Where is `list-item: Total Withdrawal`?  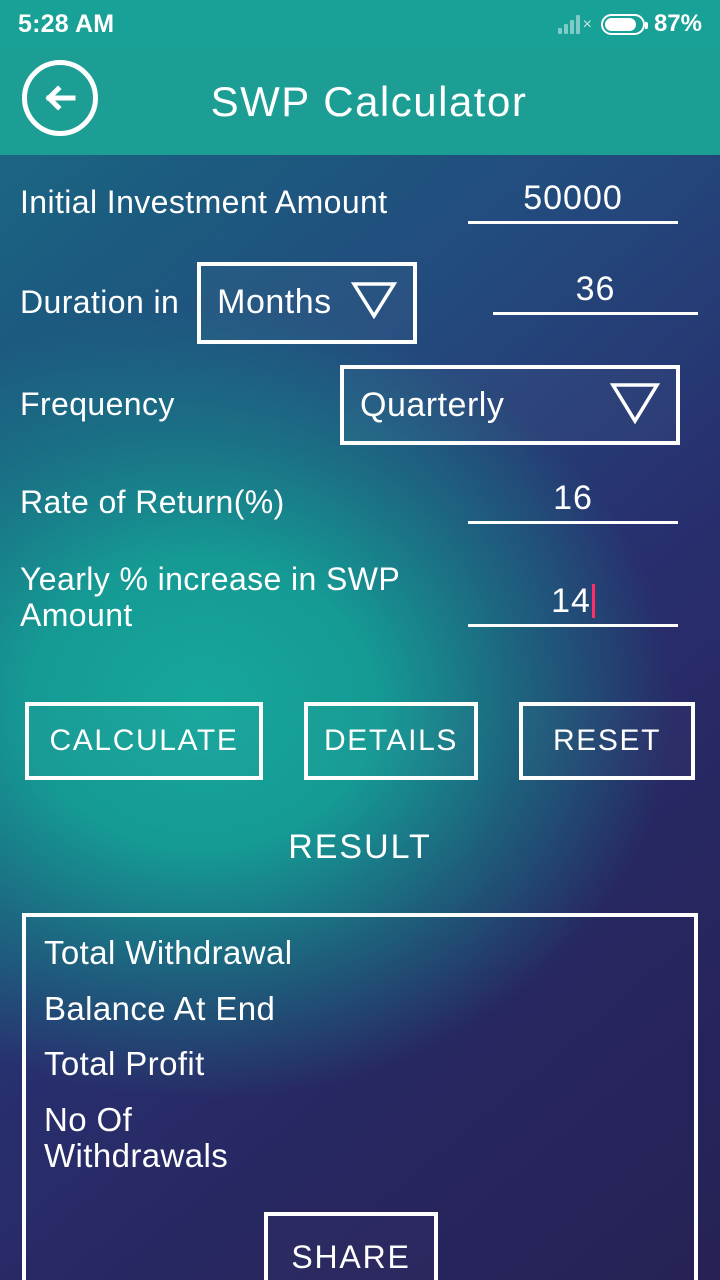
list-item: Total Withdrawal is located at coordinates (168, 952).